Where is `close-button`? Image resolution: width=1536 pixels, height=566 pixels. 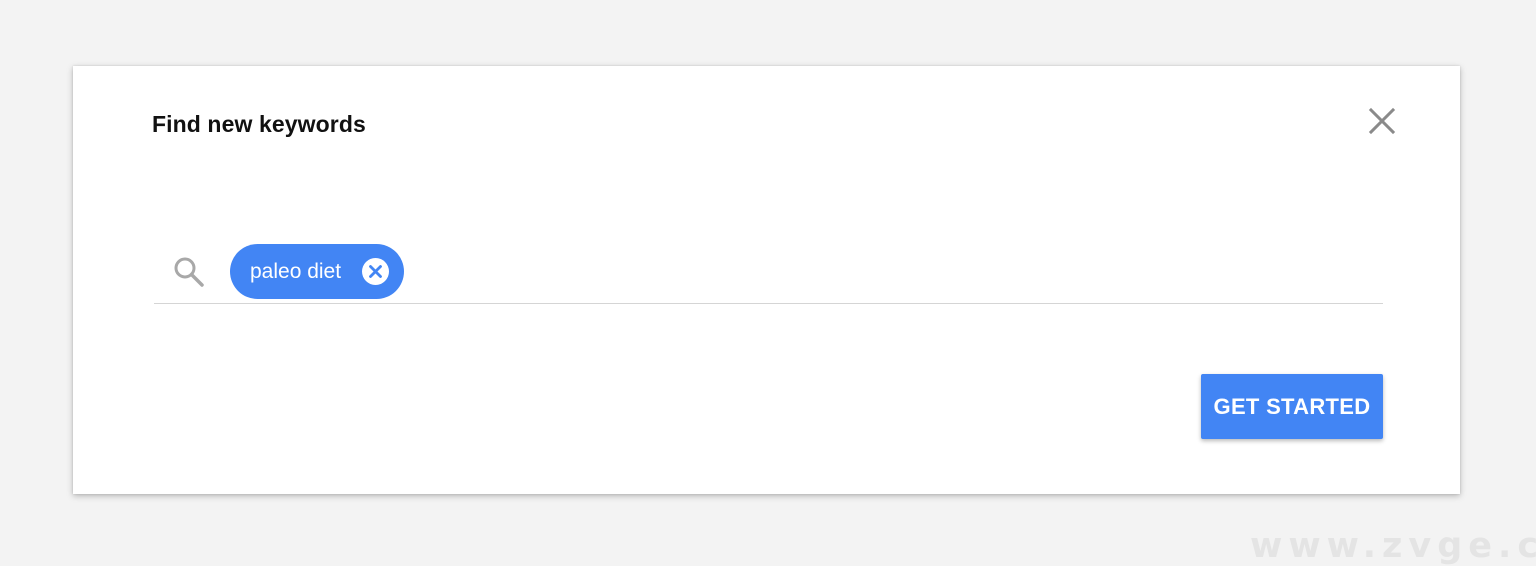 close-button is located at coordinates (1382, 121).